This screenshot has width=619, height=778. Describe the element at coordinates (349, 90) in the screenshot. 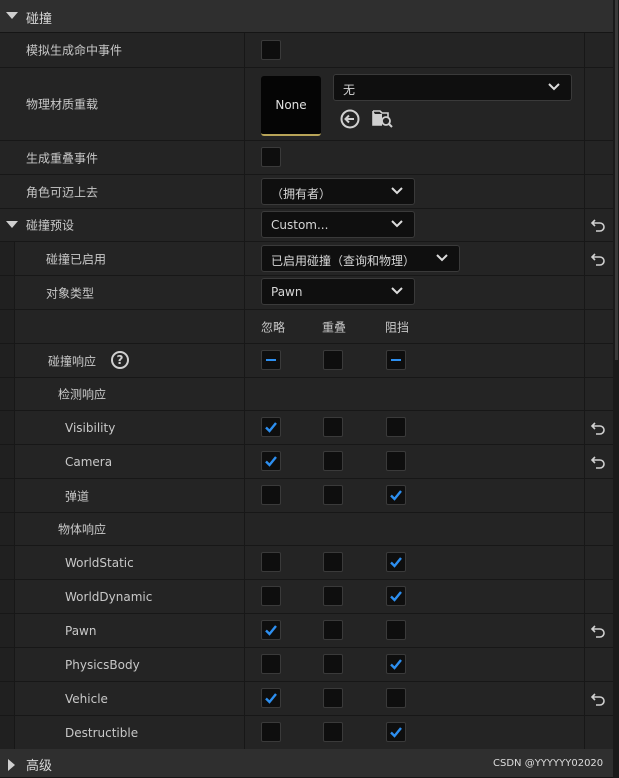

I see `combo-value: 无` at that location.